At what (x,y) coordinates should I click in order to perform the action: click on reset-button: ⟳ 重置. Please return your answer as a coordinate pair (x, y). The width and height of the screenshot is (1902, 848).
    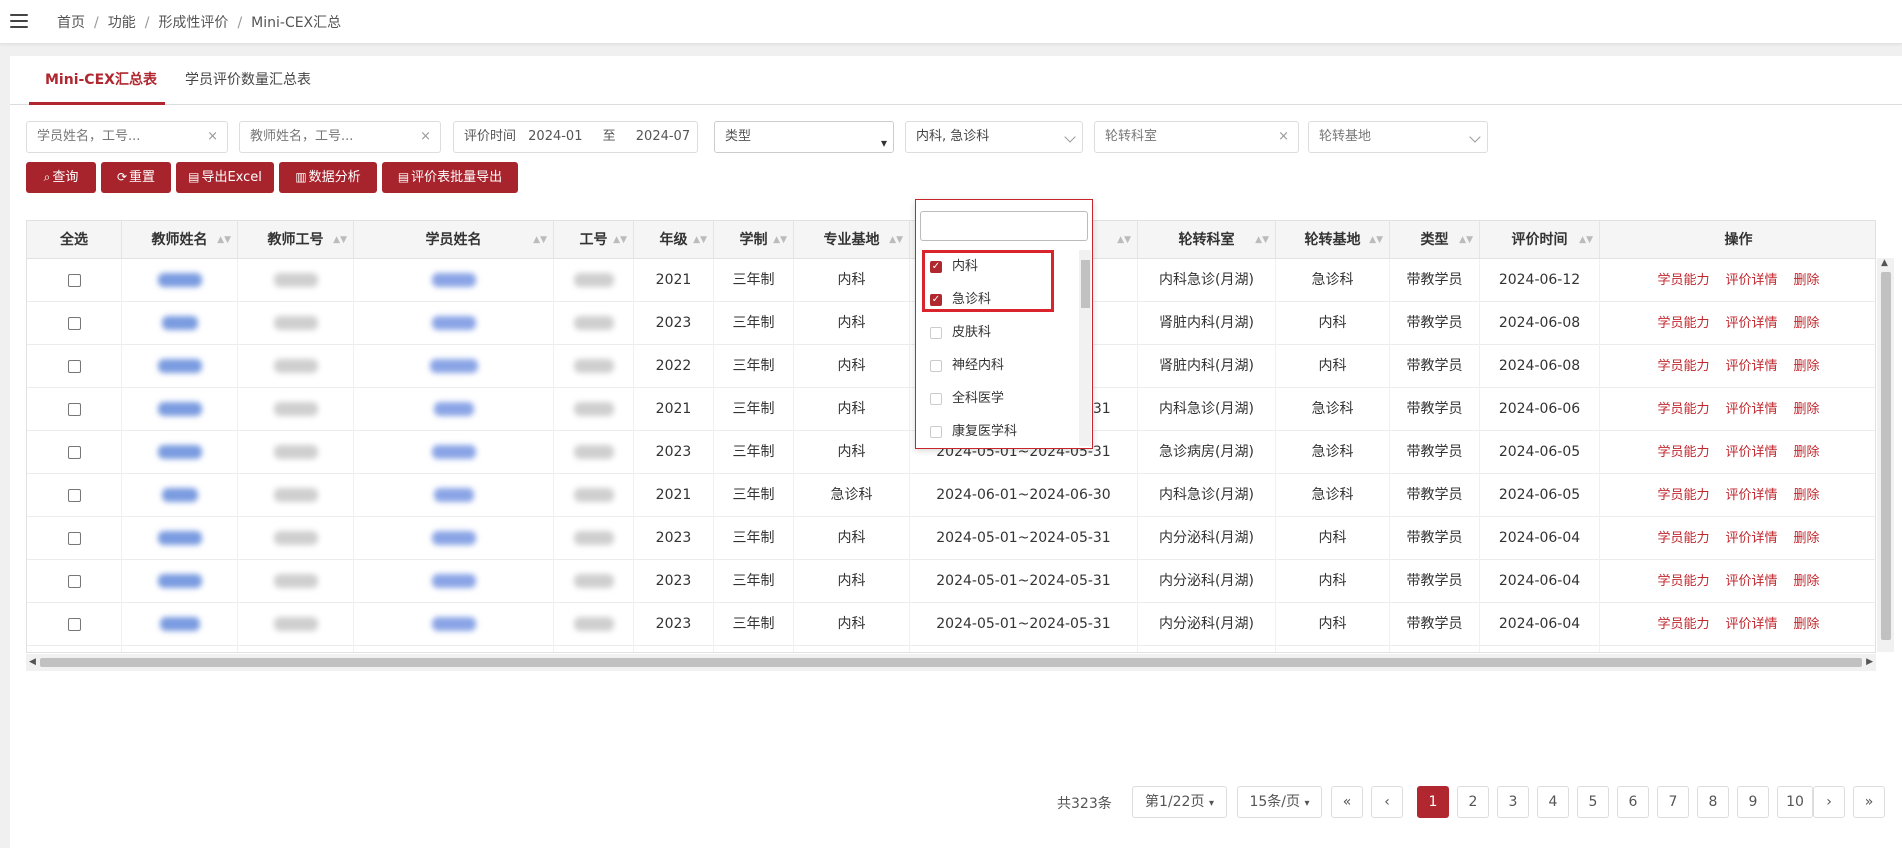
    Looking at the image, I should click on (136, 177).